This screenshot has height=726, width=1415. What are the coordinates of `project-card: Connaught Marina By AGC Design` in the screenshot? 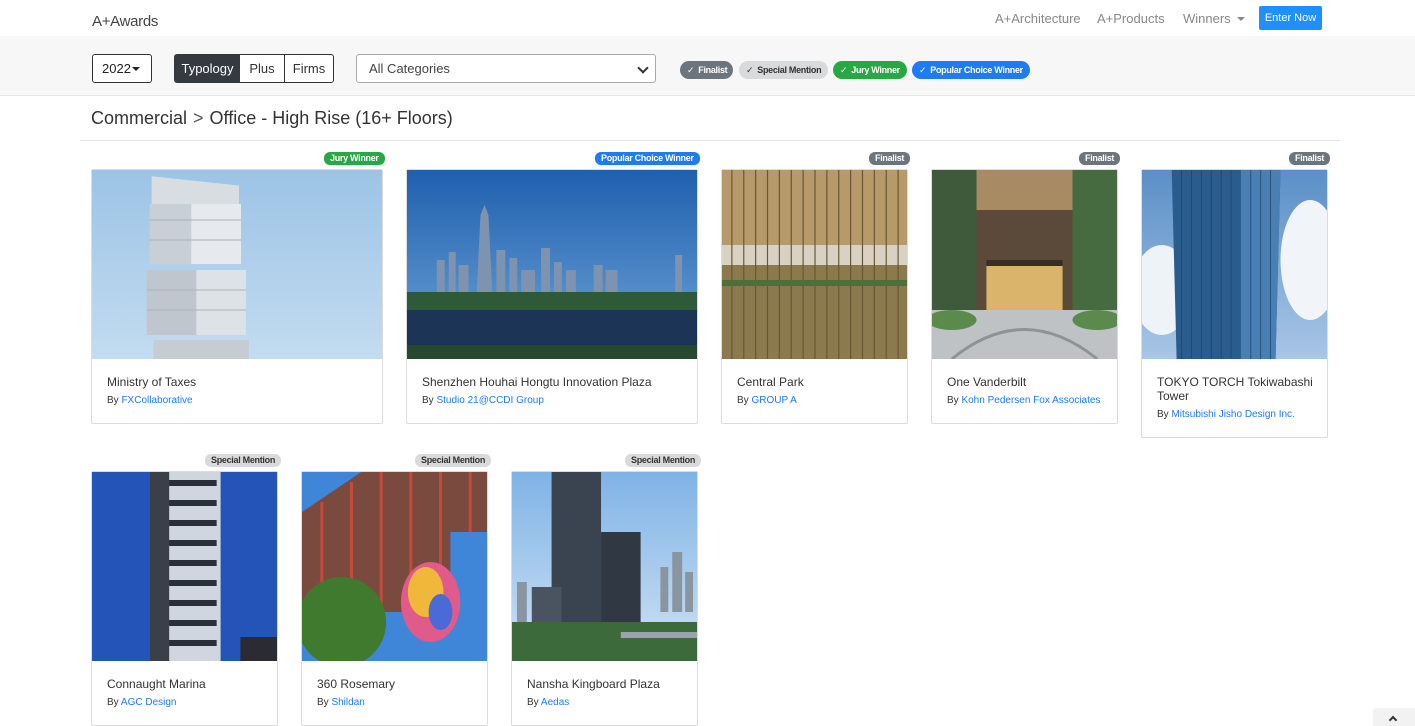 It's located at (184, 598).